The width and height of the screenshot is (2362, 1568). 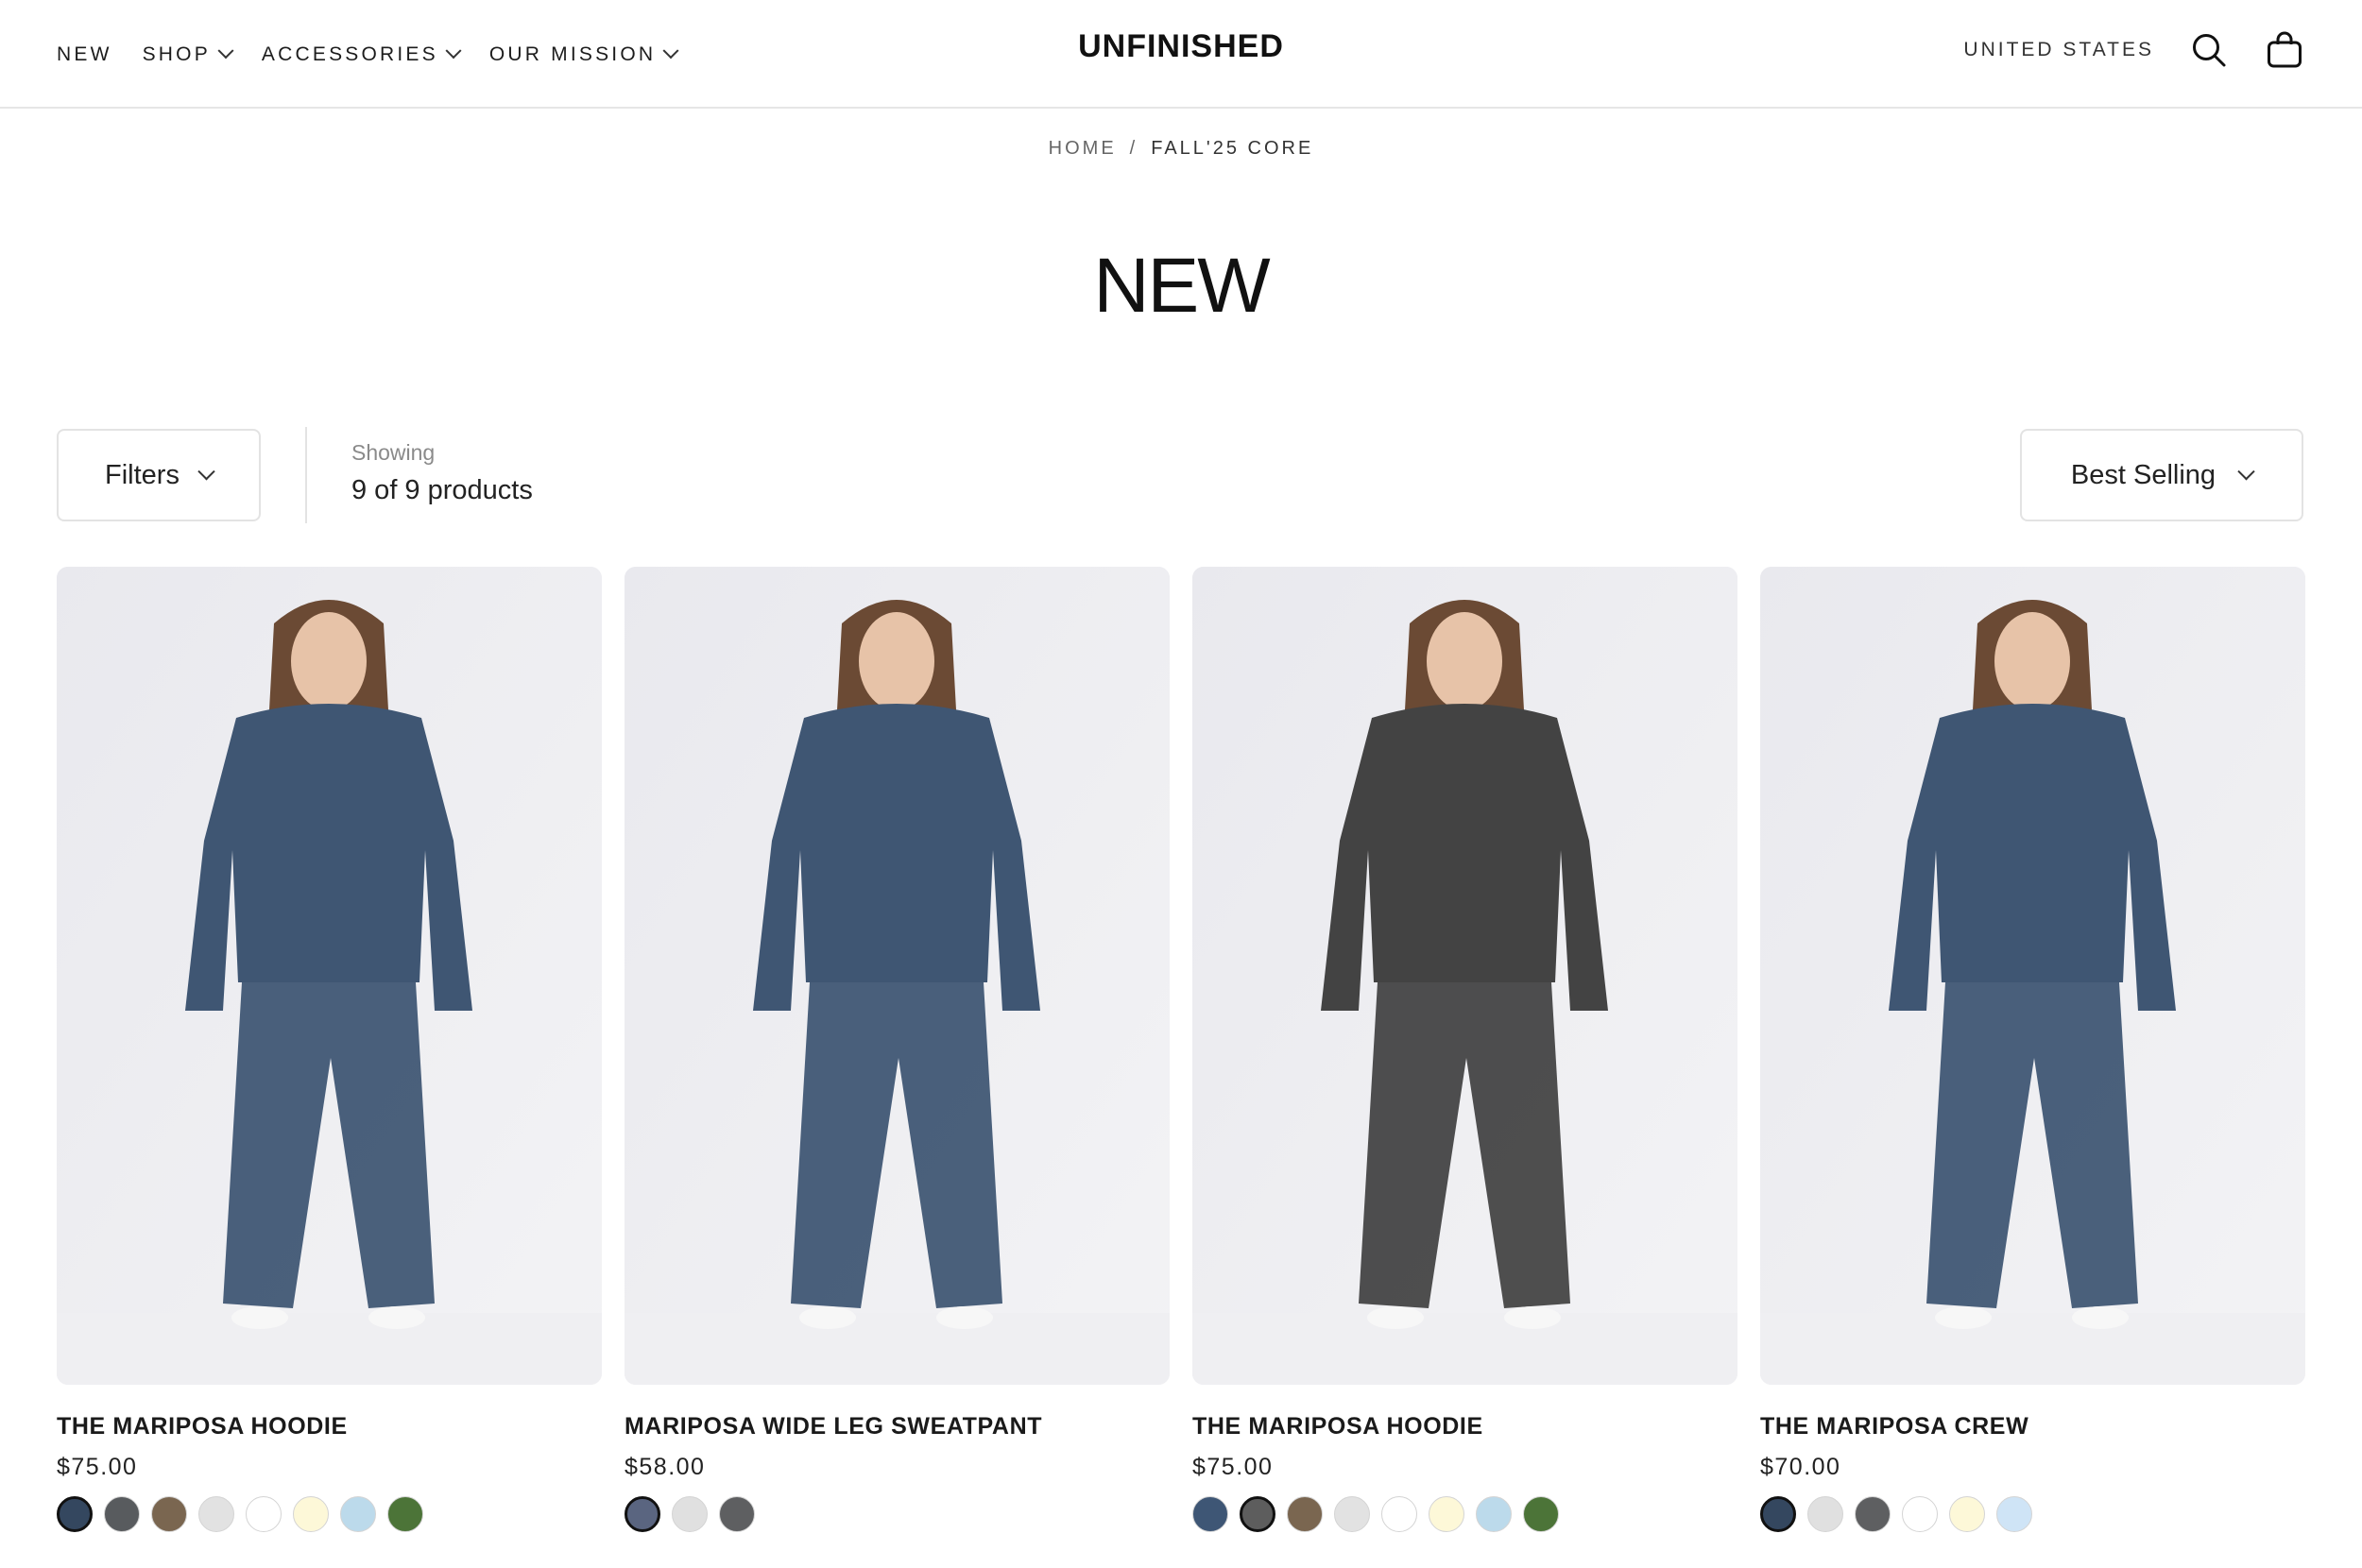 What do you see at coordinates (2058, 50) in the screenshot?
I see `country-selector: UNITED STATES` at bounding box center [2058, 50].